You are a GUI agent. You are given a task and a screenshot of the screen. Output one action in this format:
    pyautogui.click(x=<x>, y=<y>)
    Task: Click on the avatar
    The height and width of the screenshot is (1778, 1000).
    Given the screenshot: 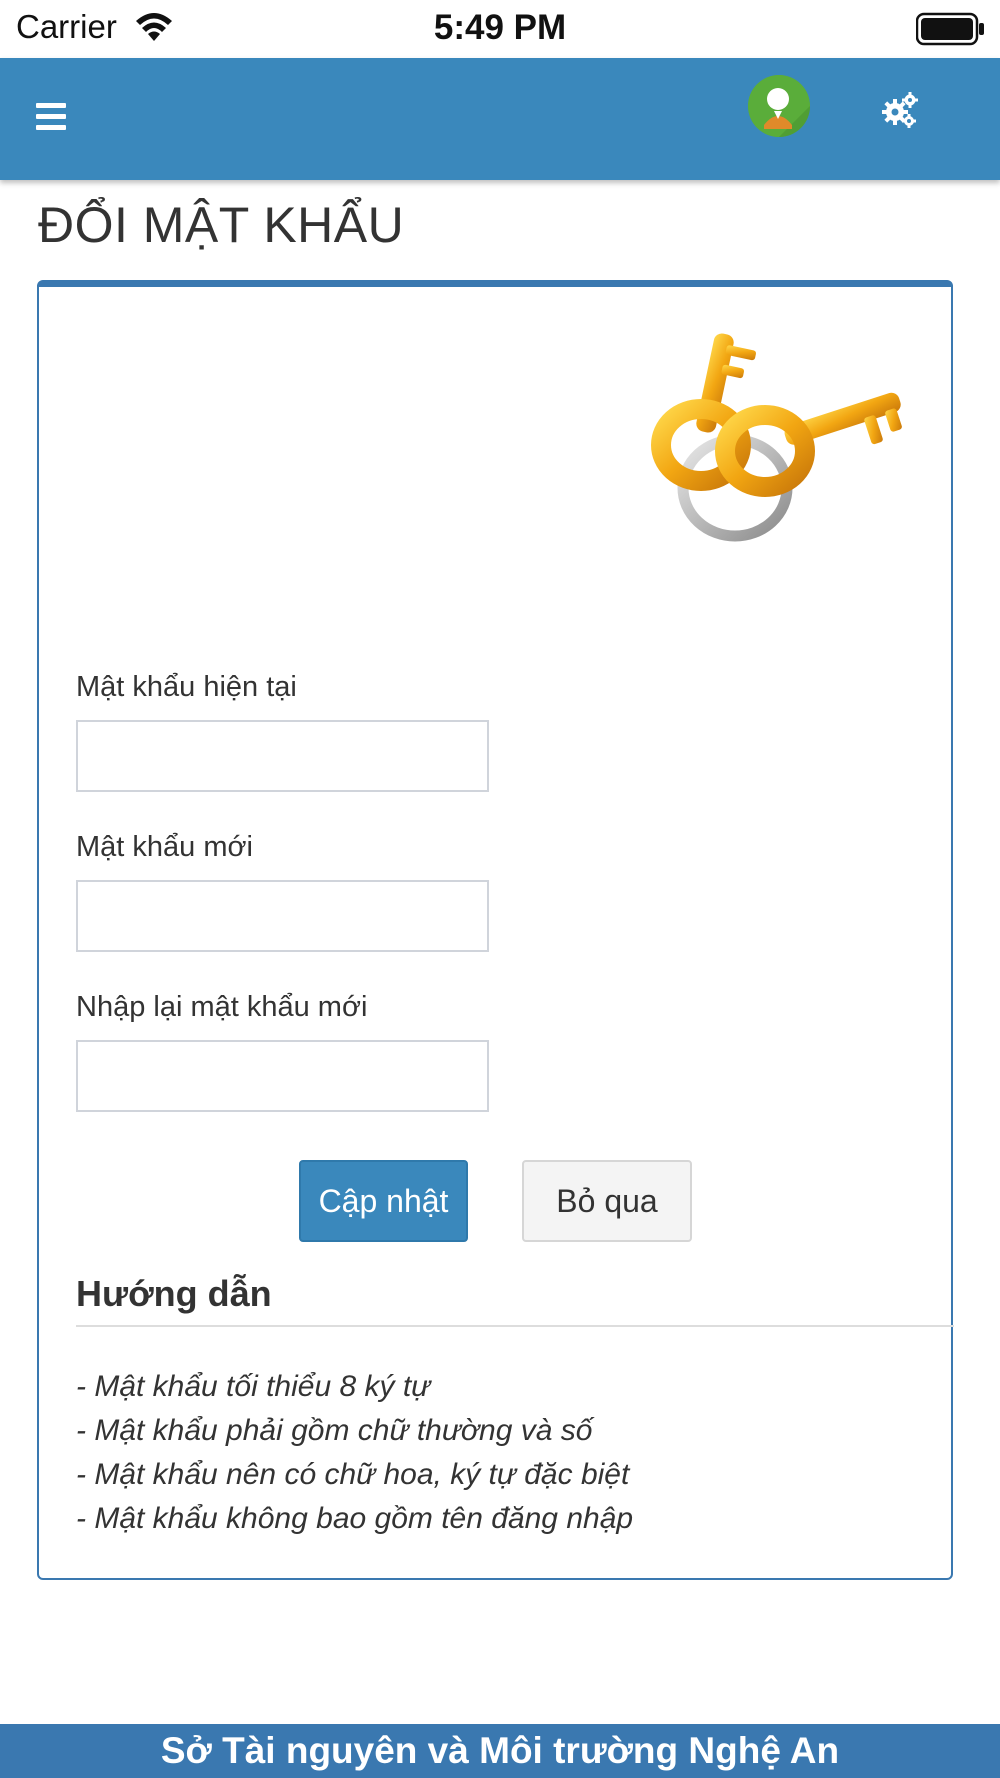 What is the action you would take?
    pyautogui.click(x=779, y=106)
    